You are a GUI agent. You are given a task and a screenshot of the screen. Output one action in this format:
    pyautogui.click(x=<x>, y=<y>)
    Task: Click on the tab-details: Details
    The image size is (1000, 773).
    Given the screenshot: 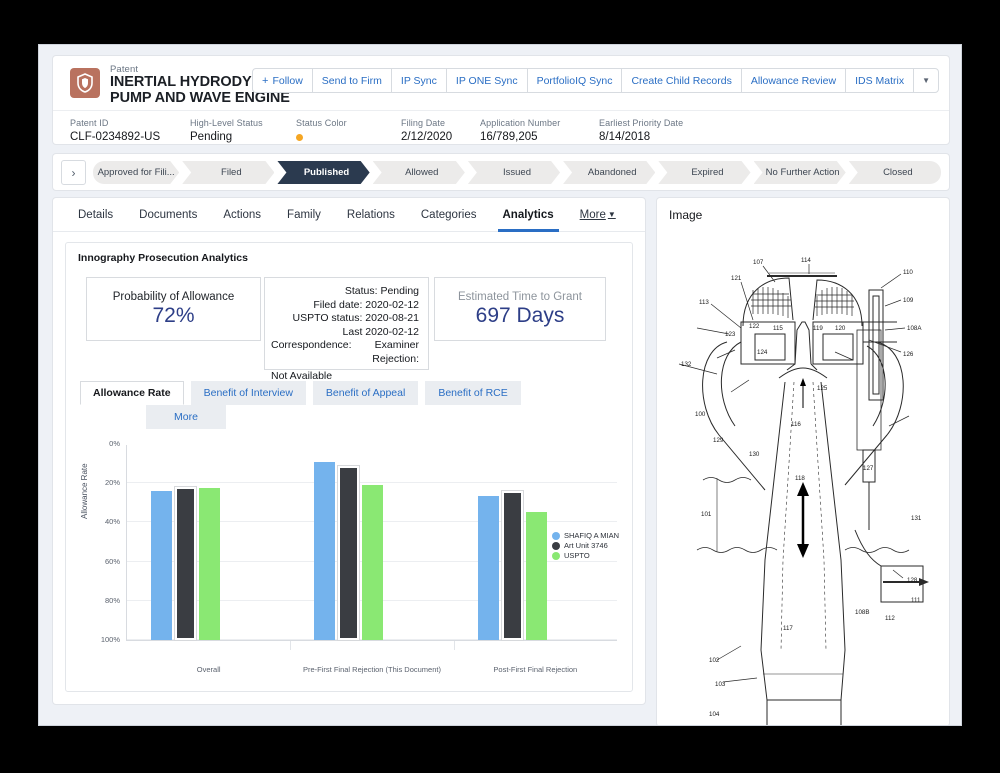 What is the action you would take?
    pyautogui.click(x=95, y=215)
    